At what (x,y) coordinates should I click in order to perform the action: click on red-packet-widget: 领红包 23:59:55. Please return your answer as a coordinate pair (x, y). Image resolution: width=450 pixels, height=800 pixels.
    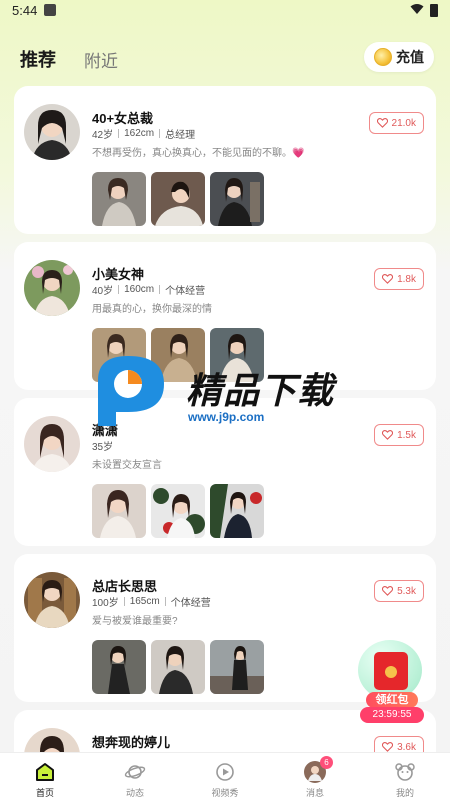
    Looking at the image, I should click on (391, 681).